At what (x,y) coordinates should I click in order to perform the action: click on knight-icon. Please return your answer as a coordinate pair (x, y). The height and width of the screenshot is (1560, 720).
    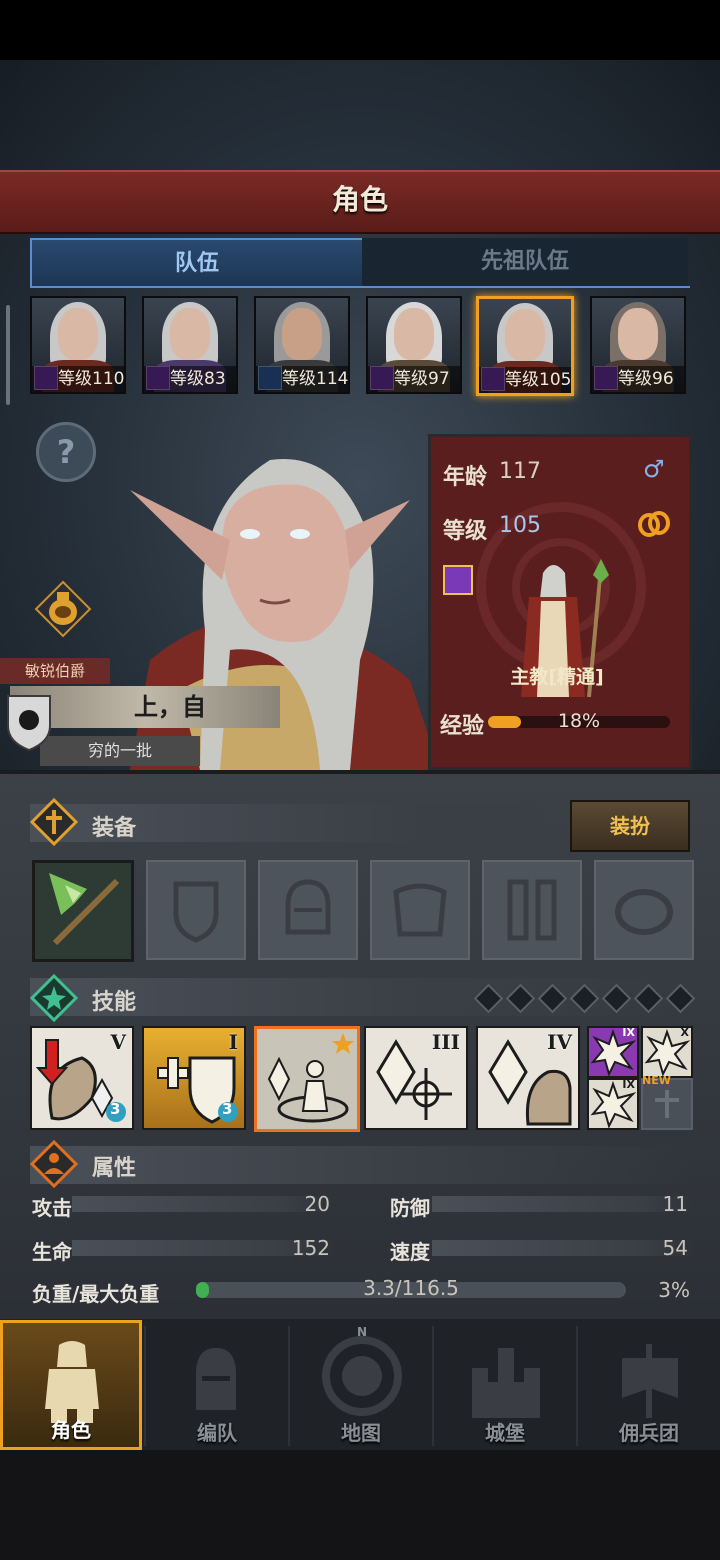
    Looking at the image, I should click on (72, 1382).